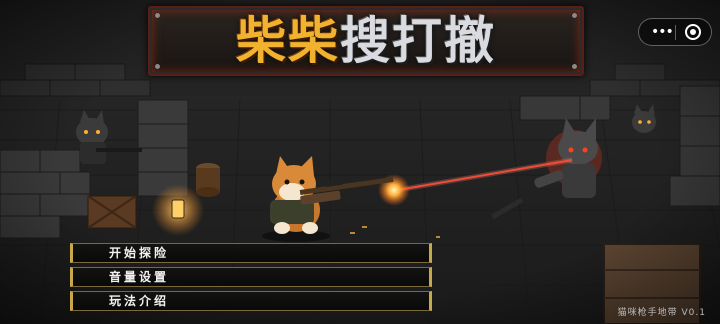  Describe the element at coordinates (251, 253) in the screenshot. I see `start-adventure-button: 开始探险` at that location.